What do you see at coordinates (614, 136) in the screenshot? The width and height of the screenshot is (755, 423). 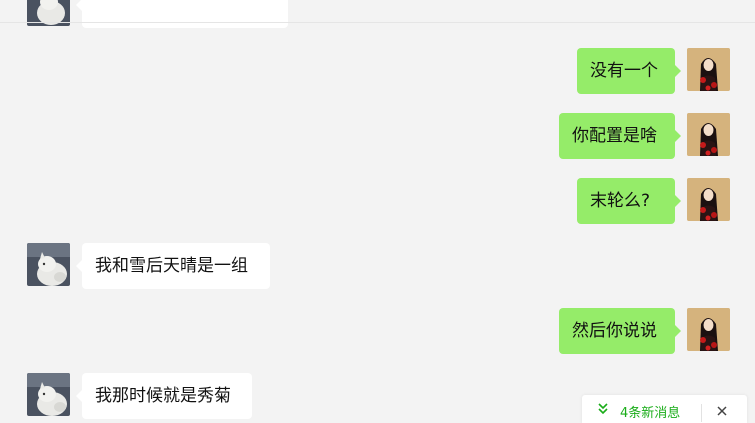 I see `message-text: 你配置是啥` at bounding box center [614, 136].